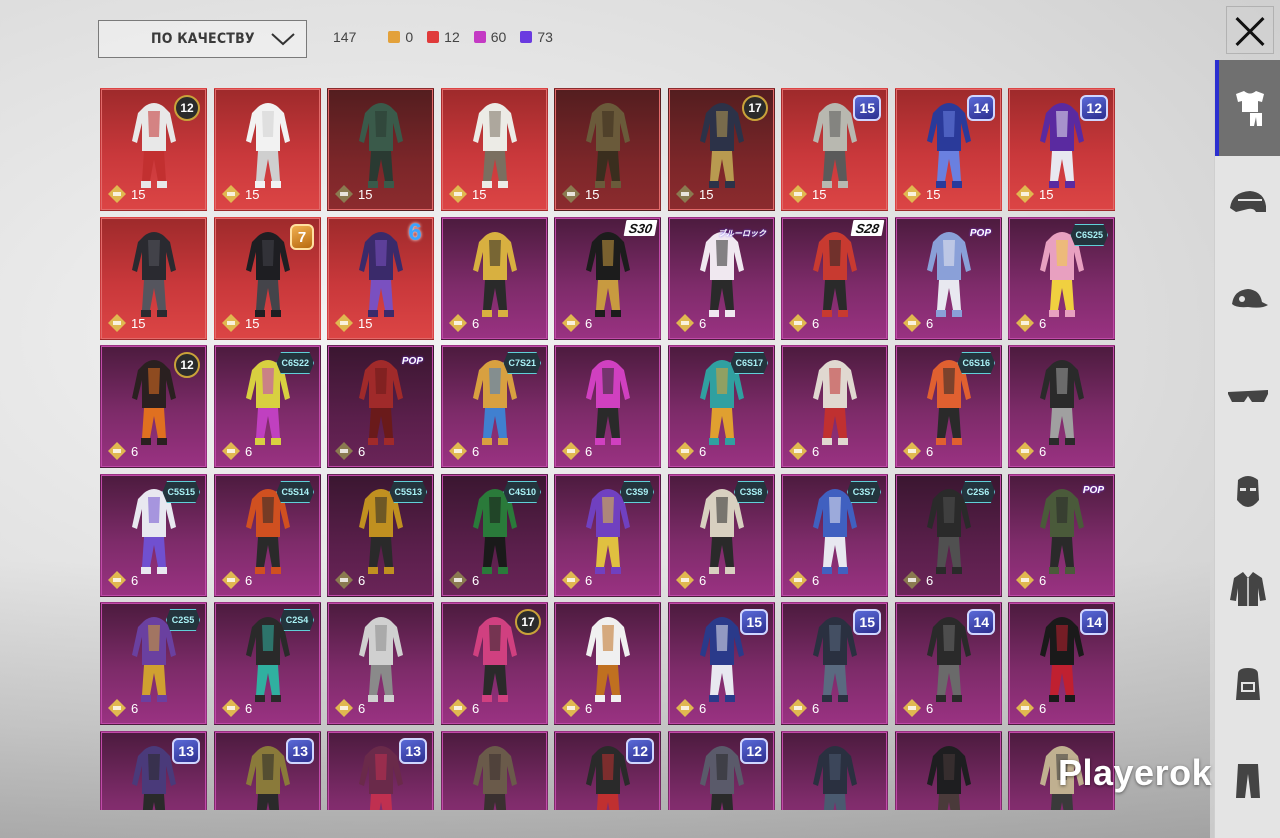 The height and width of the screenshot is (838, 1280). I want to click on outfit-card: 15 17, so click(721, 149).